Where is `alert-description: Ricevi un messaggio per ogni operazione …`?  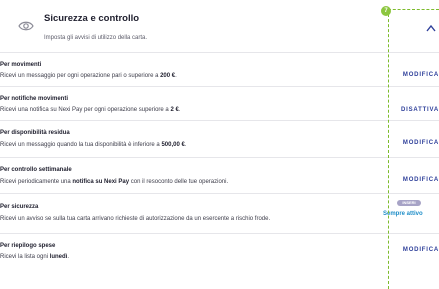
alert-description: Ricevi un messaggio per ogni operazione … is located at coordinates (88, 76).